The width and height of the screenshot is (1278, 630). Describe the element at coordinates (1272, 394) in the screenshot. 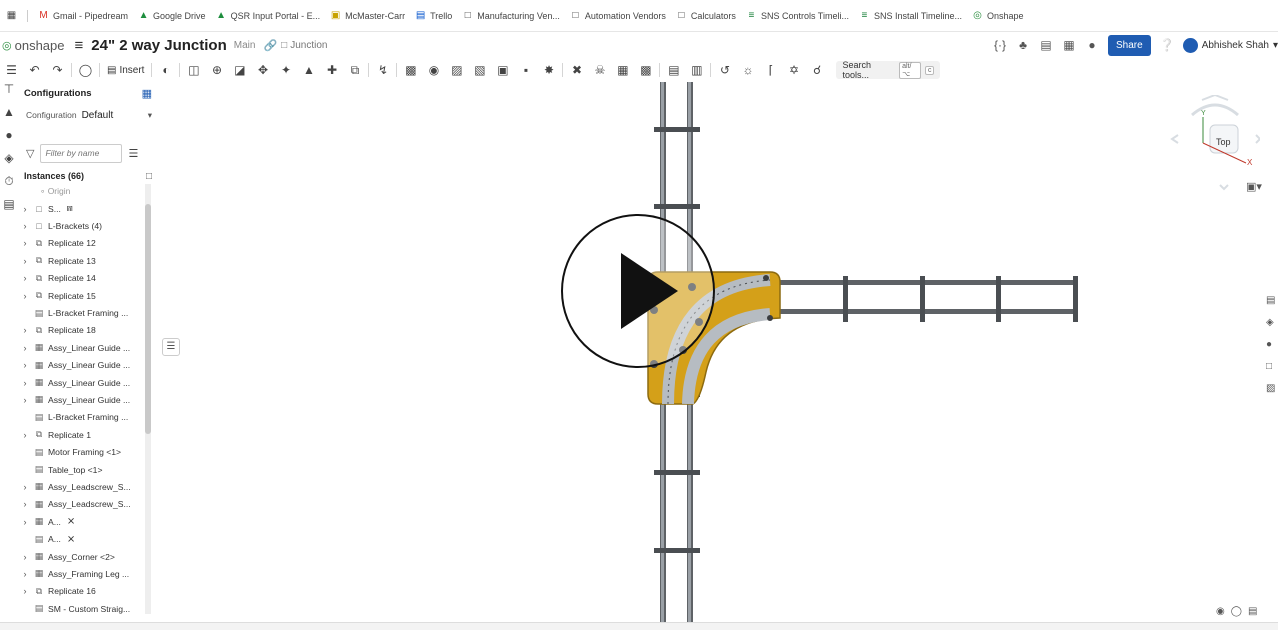

I see `bom-side-icon: ▨` at that location.